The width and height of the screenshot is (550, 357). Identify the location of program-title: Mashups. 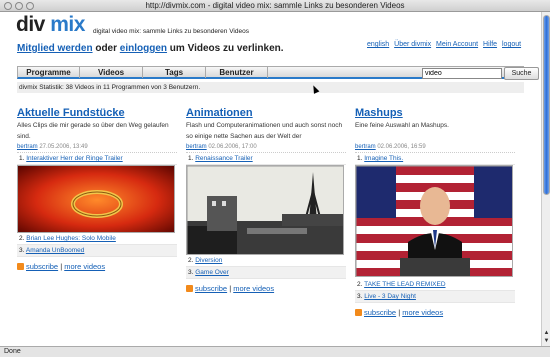
(435, 113).